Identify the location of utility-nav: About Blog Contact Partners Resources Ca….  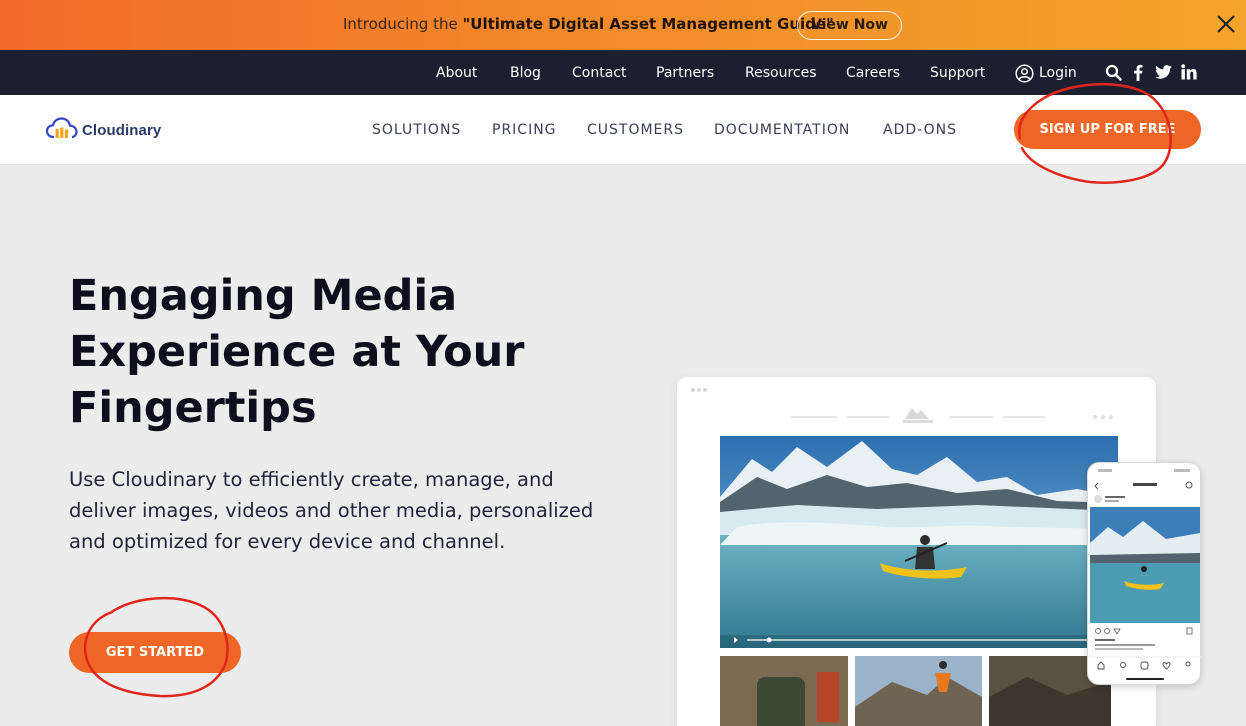
(623, 72).